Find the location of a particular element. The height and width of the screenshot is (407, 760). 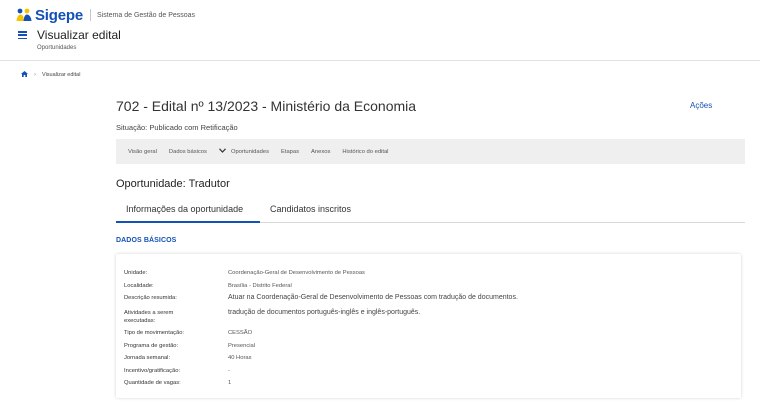

brand-subtitle: Sistema de Gestão de Pessoas is located at coordinates (146, 15).